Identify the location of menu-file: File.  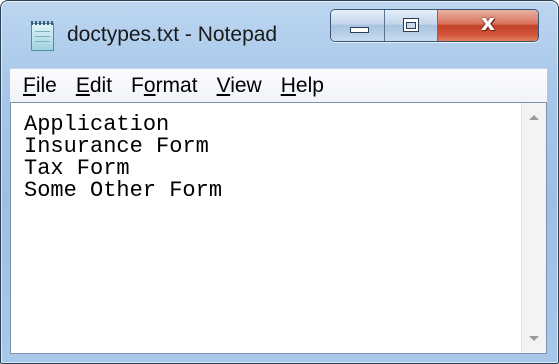
(40, 86).